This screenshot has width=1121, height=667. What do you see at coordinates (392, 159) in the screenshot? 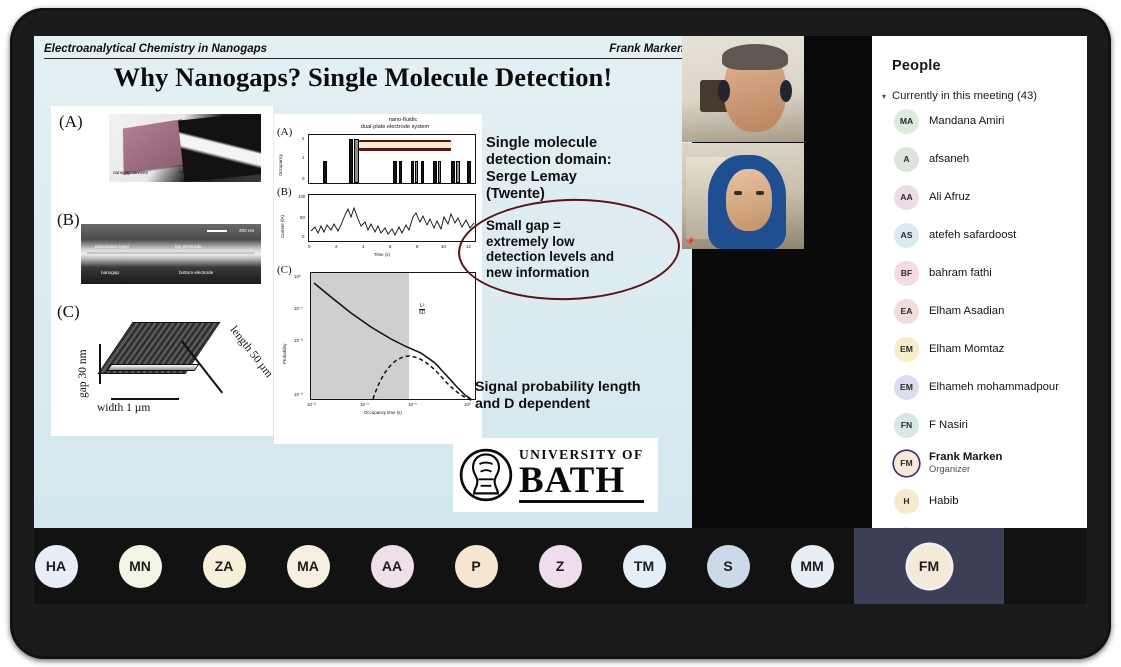
I see `plot-occupancy` at bounding box center [392, 159].